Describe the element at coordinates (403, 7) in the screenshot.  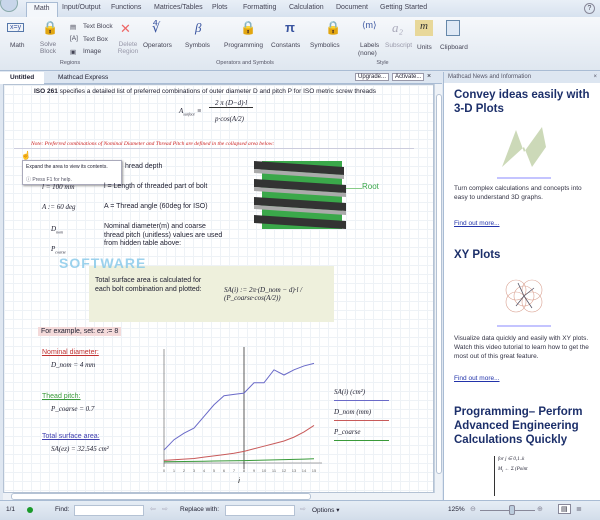
I see `tab-getting-started: Getting Started` at that location.